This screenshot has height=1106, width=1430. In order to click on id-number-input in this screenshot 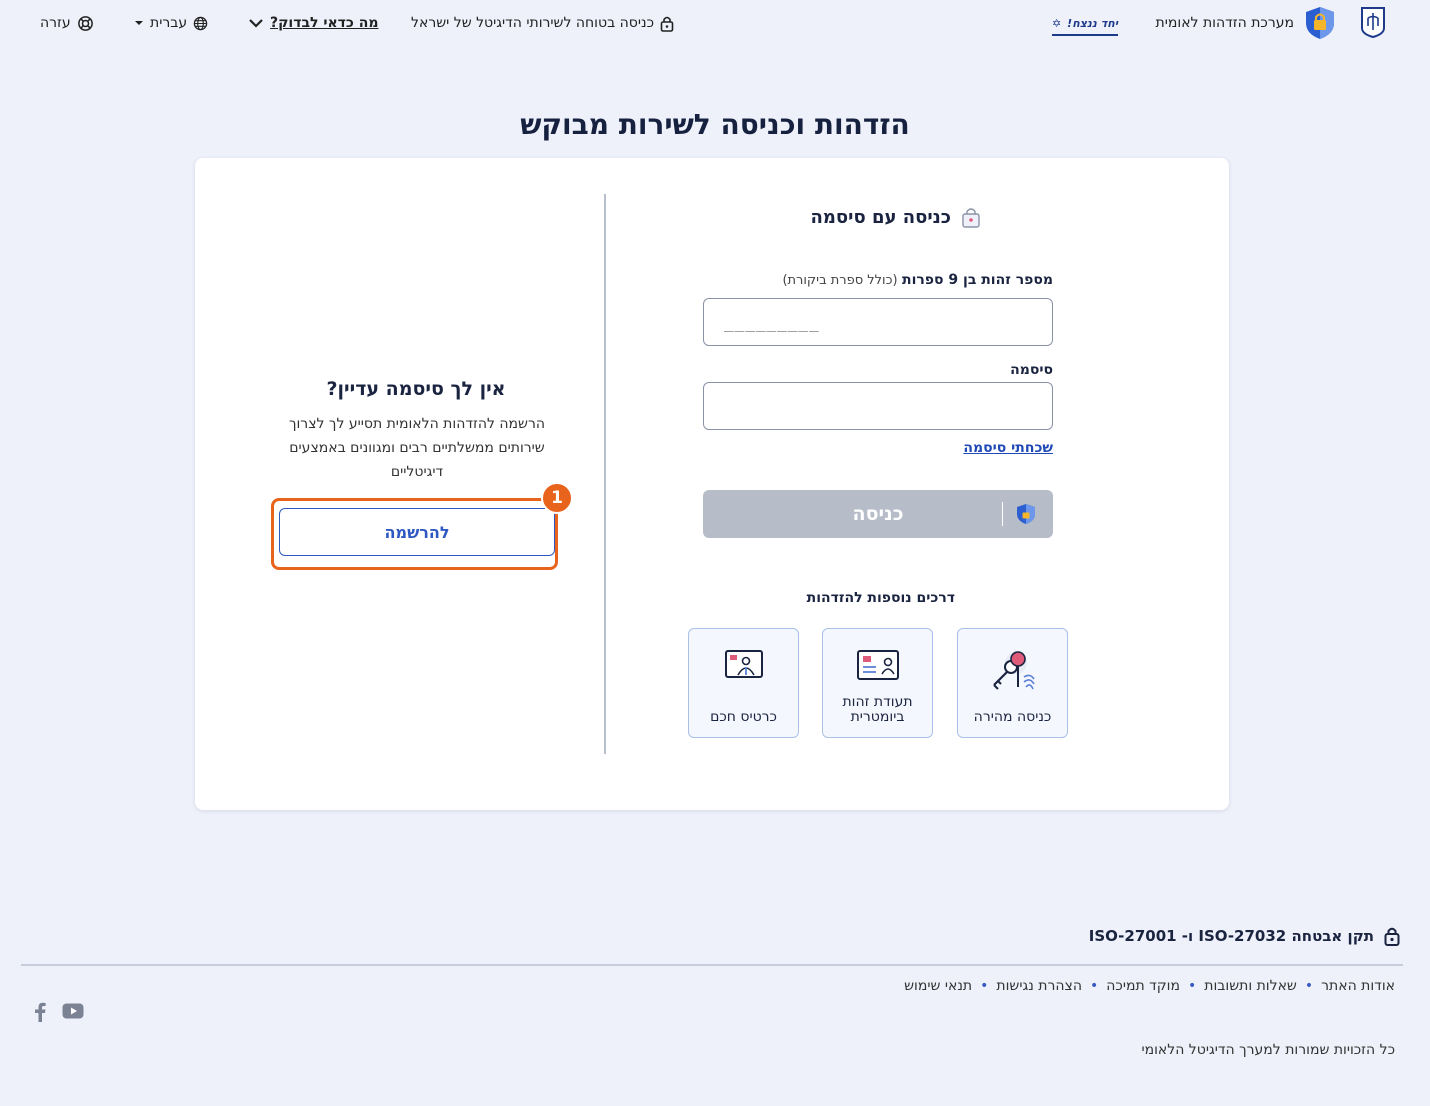, I will do `click(878, 322)`.